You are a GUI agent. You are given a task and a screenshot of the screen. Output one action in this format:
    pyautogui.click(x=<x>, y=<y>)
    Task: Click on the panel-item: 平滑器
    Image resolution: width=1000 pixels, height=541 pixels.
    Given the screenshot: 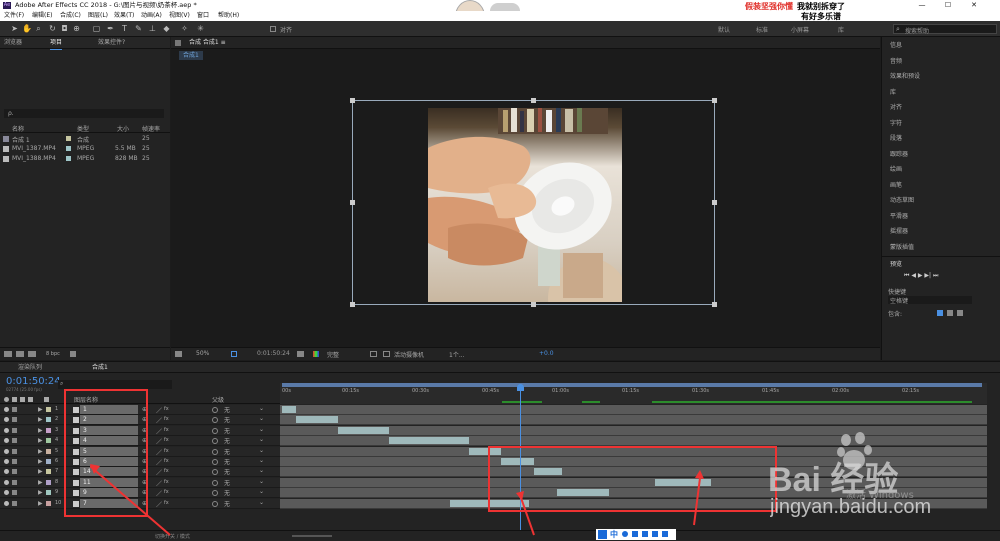 What is the action you would take?
    pyautogui.click(x=899, y=215)
    